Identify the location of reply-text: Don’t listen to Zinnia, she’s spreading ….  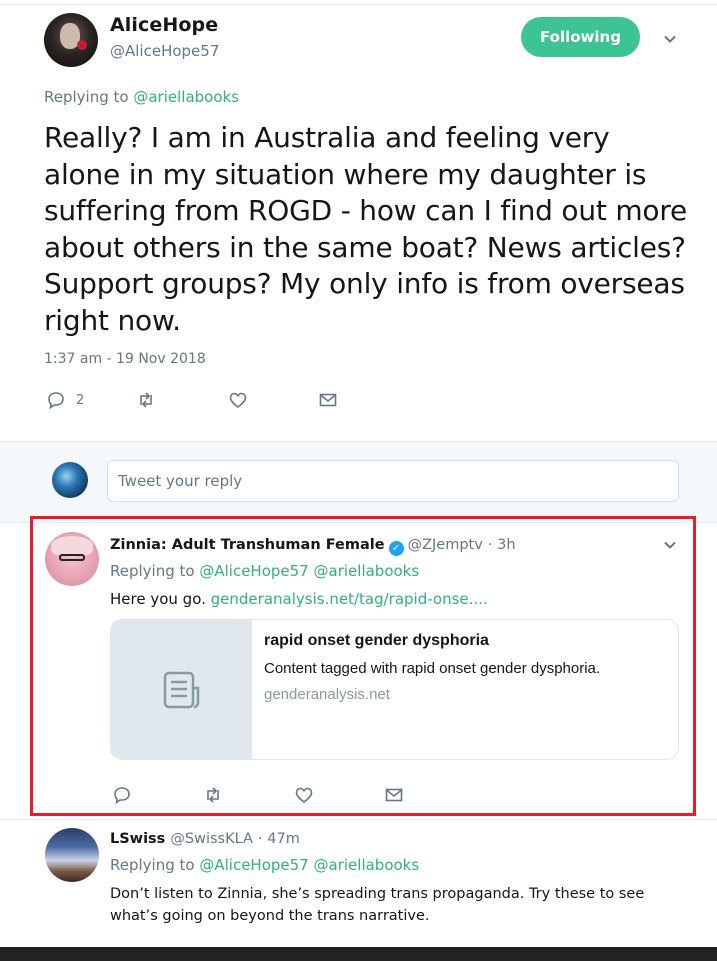
(377, 905).